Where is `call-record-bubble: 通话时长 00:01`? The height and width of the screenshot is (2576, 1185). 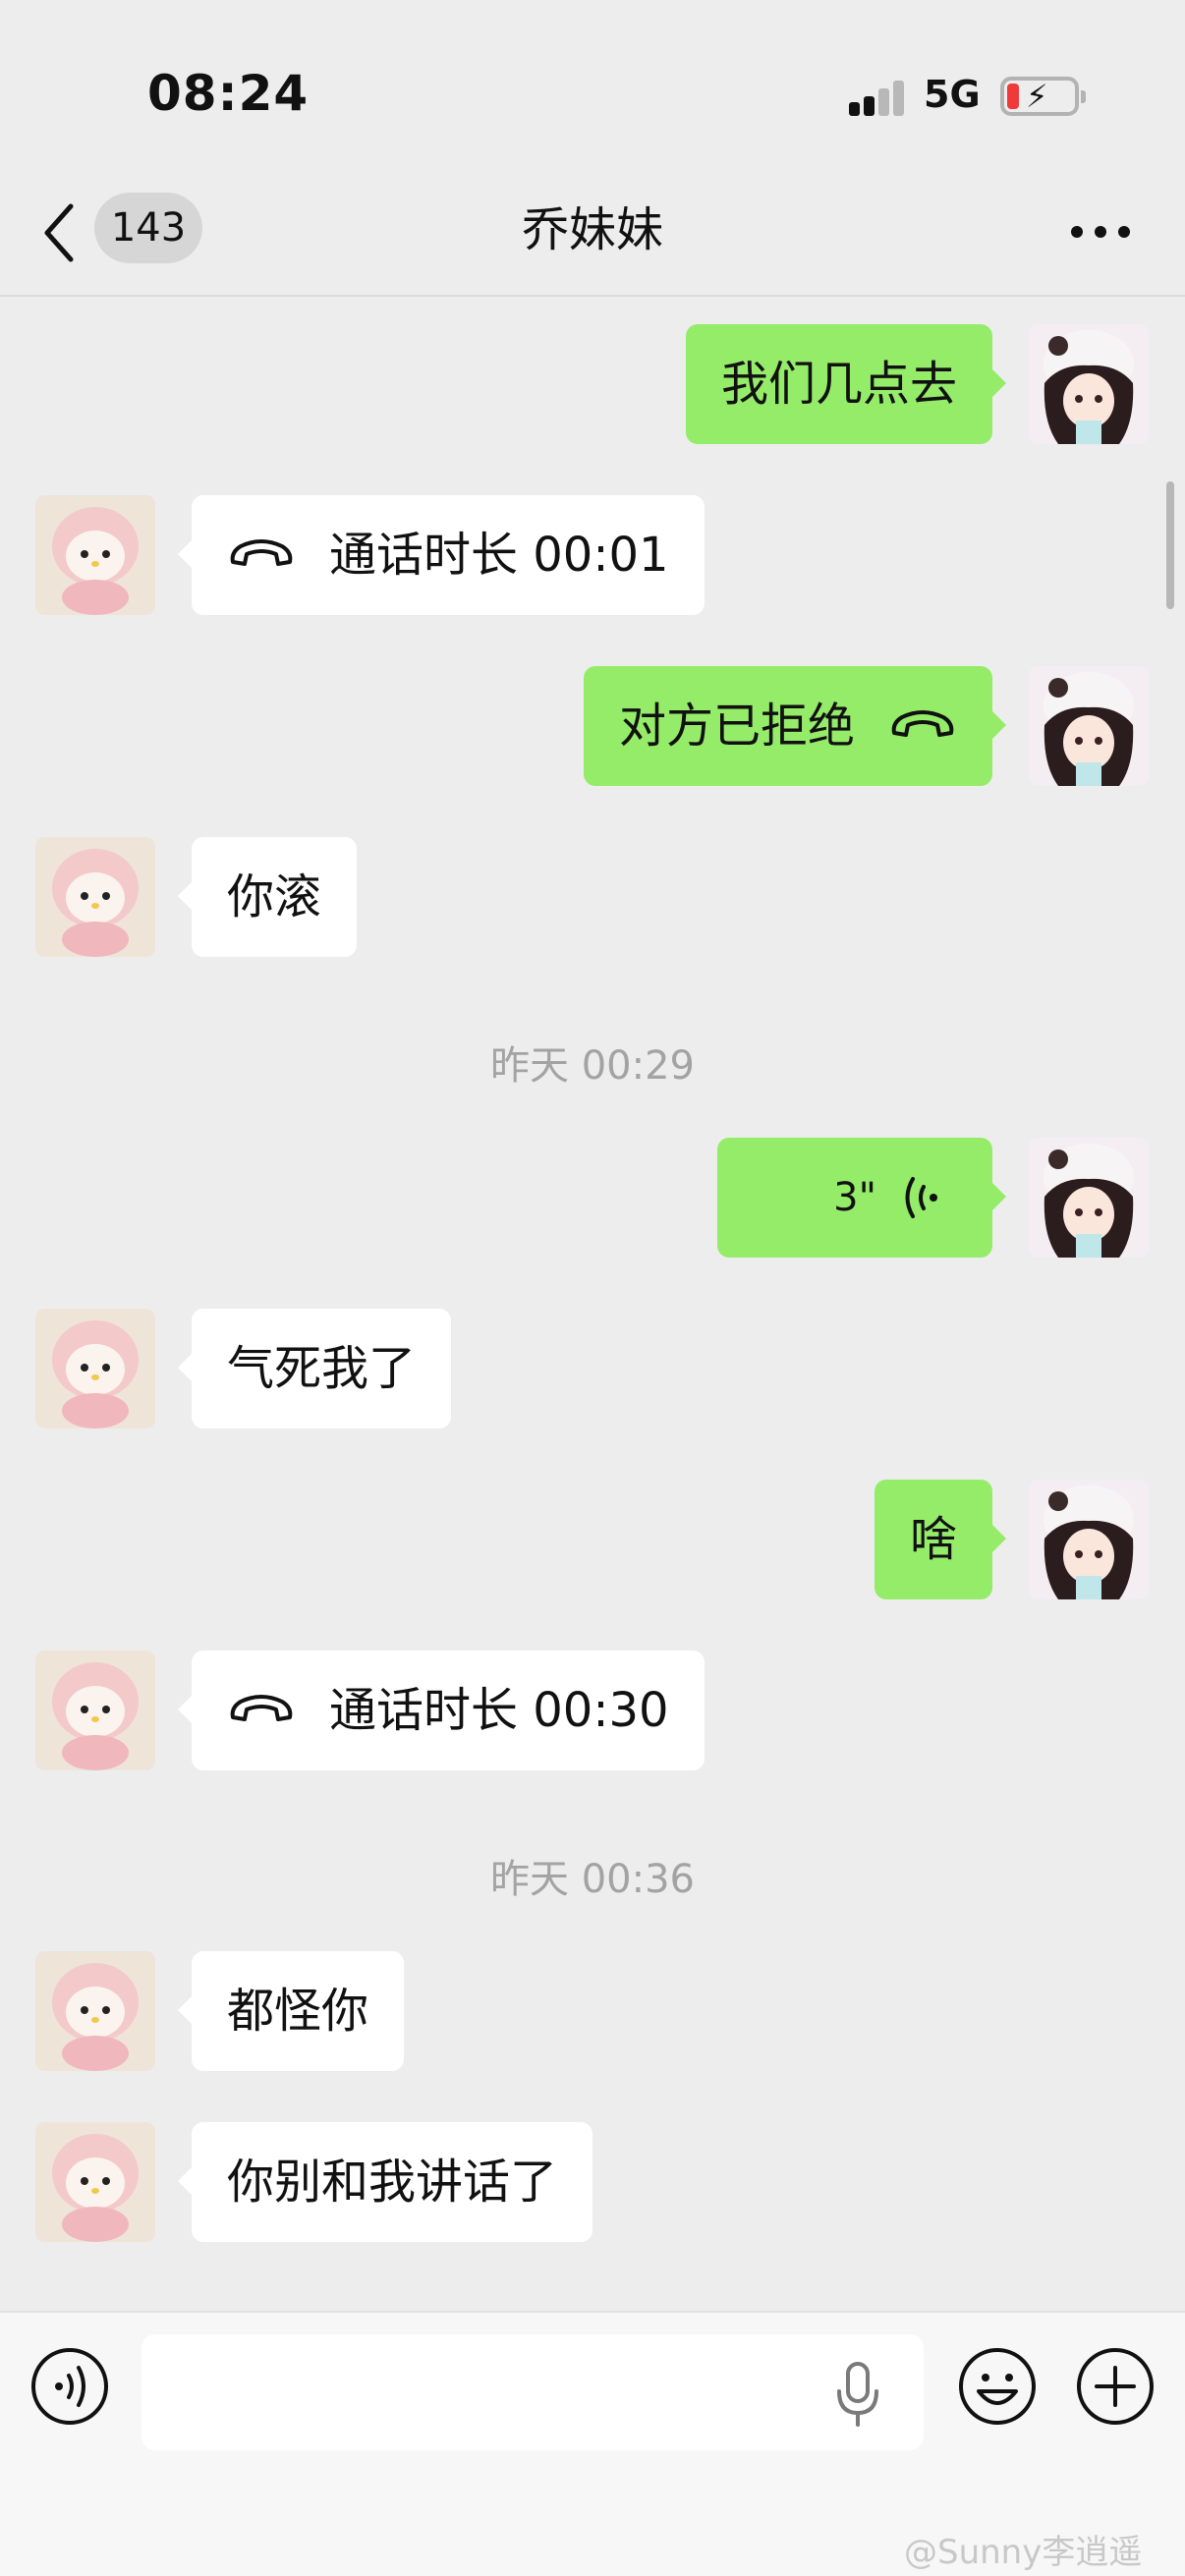 call-record-bubble: 通话时长 00:01 is located at coordinates (442, 555).